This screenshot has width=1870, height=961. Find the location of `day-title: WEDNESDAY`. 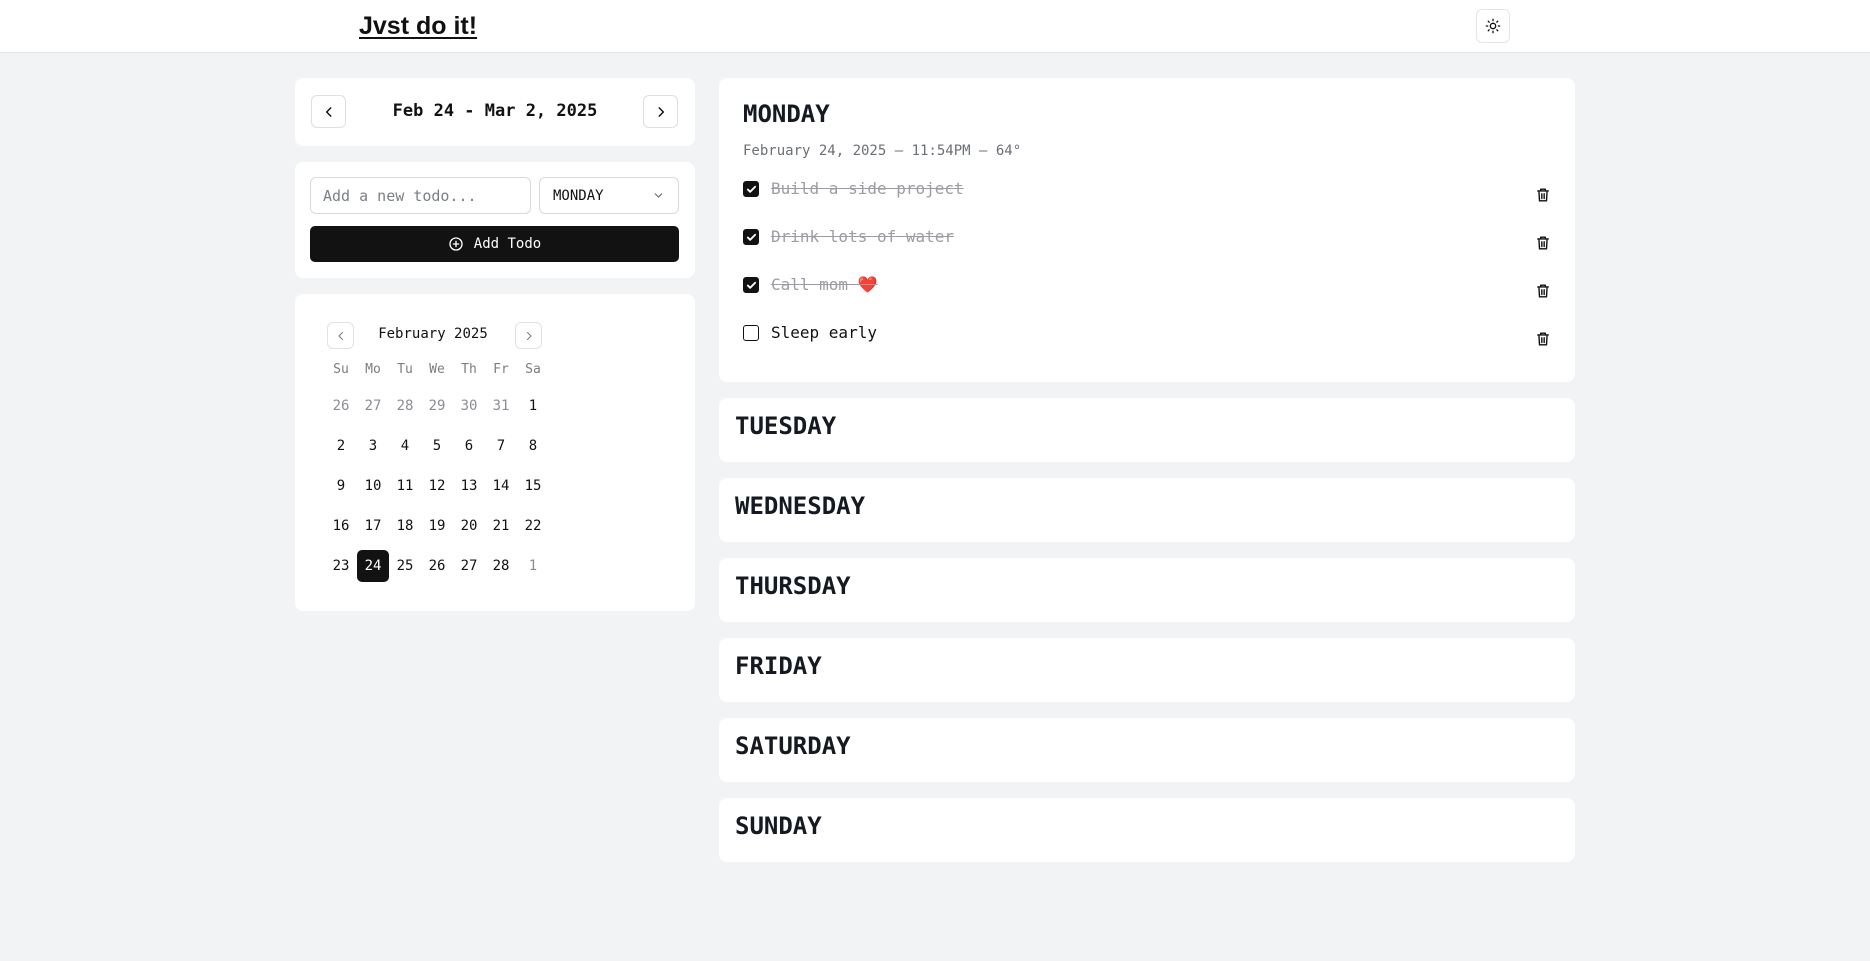

day-title: WEDNESDAY is located at coordinates (800, 506).